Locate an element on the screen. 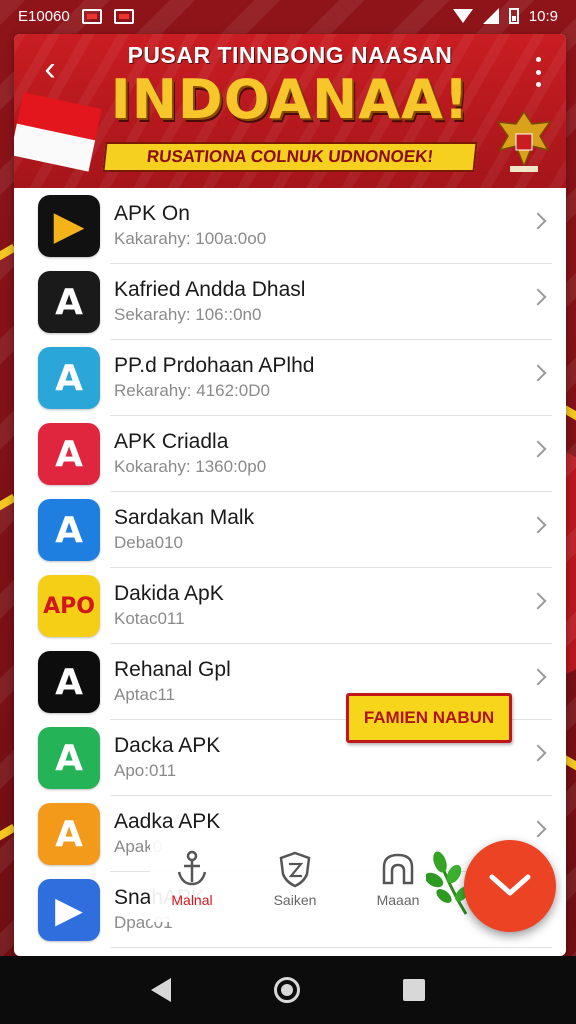 The image size is (576, 1024). promo-badge-label: FAMIEN NABUN is located at coordinates (429, 717).